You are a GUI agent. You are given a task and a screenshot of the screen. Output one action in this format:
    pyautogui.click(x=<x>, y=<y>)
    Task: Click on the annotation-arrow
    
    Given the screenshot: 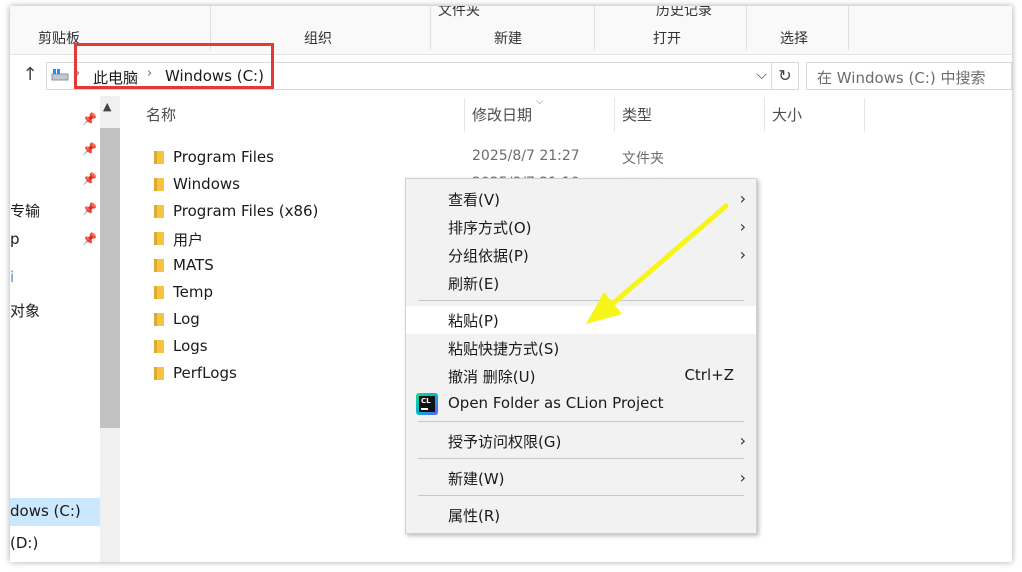 What is the action you would take?
    pyautogui.click(x=657, y=263)
    